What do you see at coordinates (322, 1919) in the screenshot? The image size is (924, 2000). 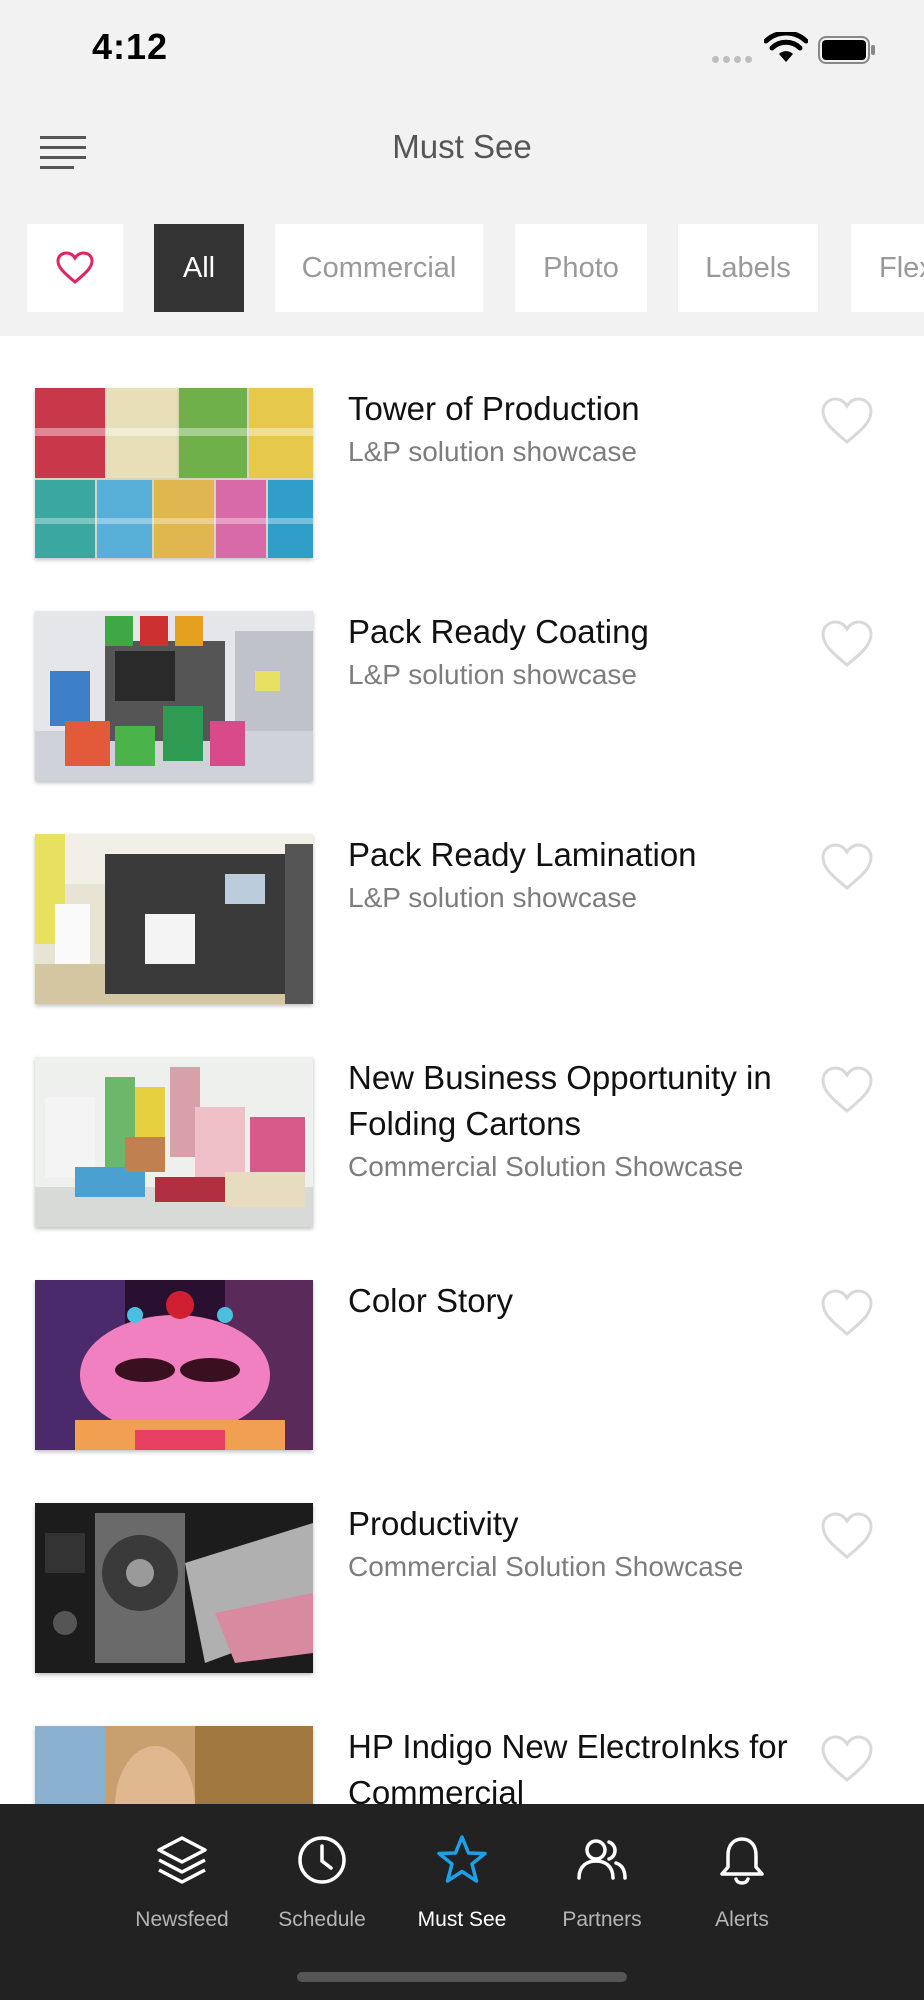 I see `tab-label: Schedule` at bounding box center [322, 1919].